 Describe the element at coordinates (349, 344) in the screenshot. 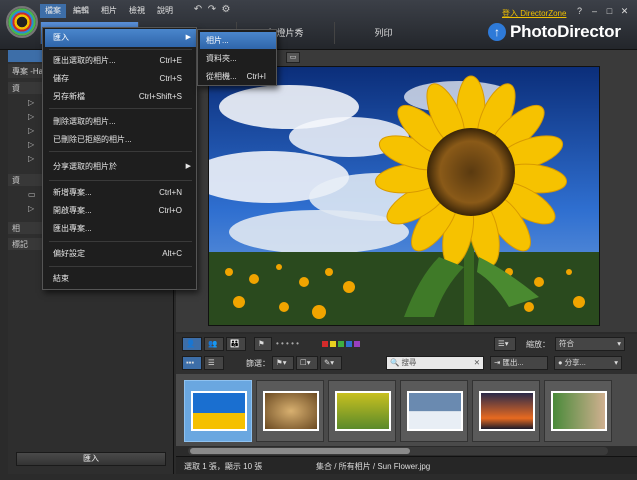

I see `color-label-blue` at that location.